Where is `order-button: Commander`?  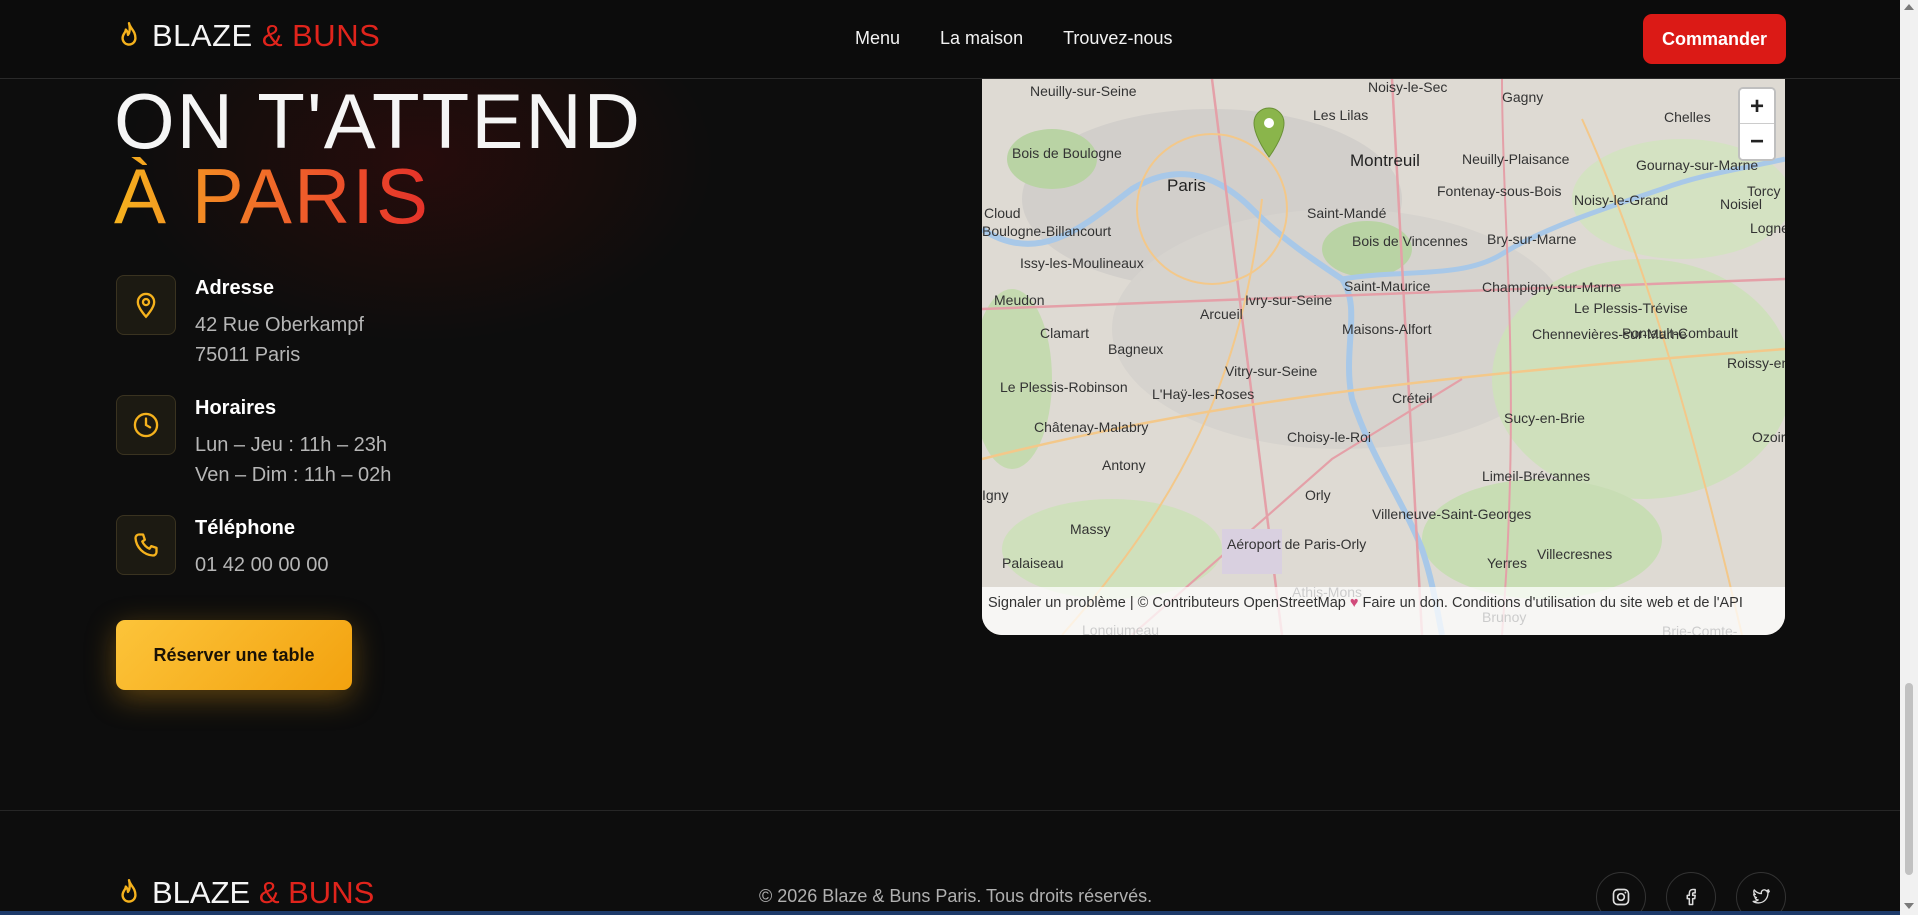 order-button: Commander is located at coordinates (1714, 39).